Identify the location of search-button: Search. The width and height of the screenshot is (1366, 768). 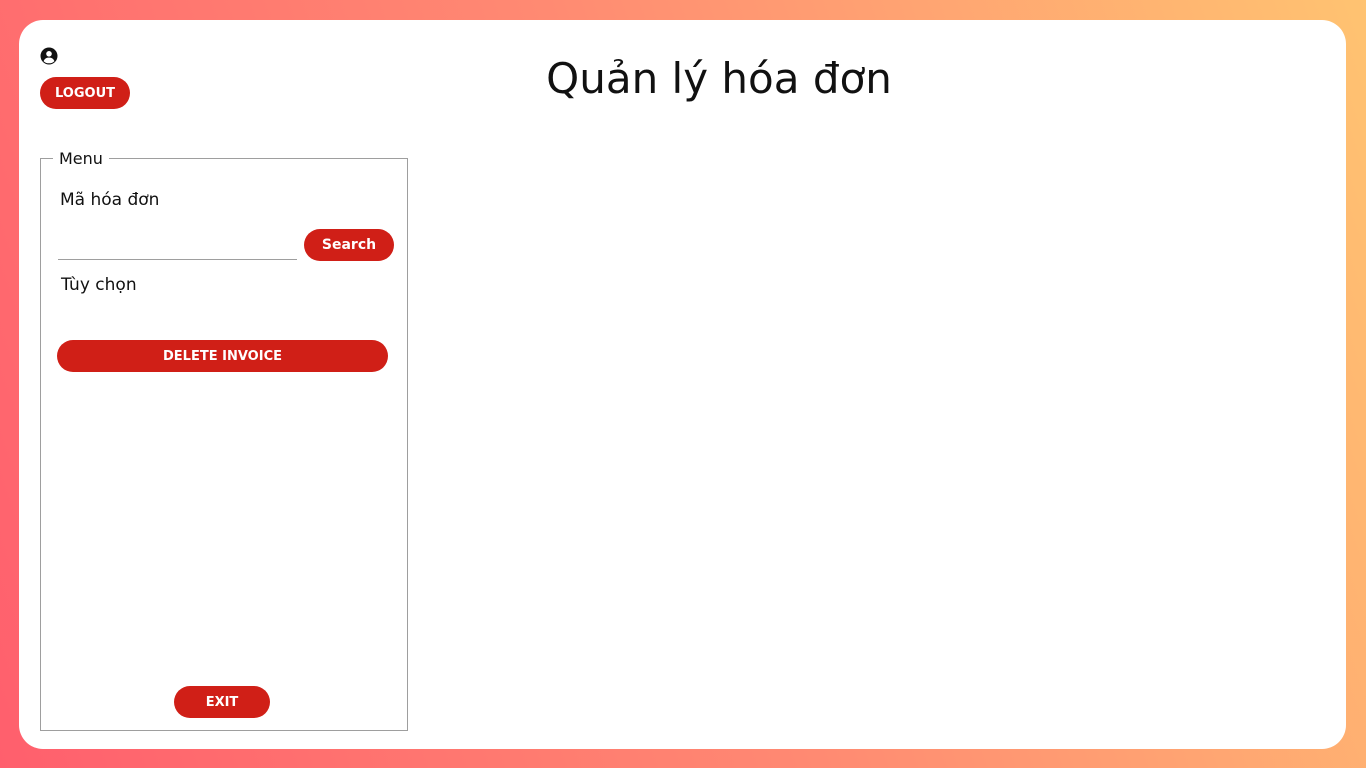
(349, 245).